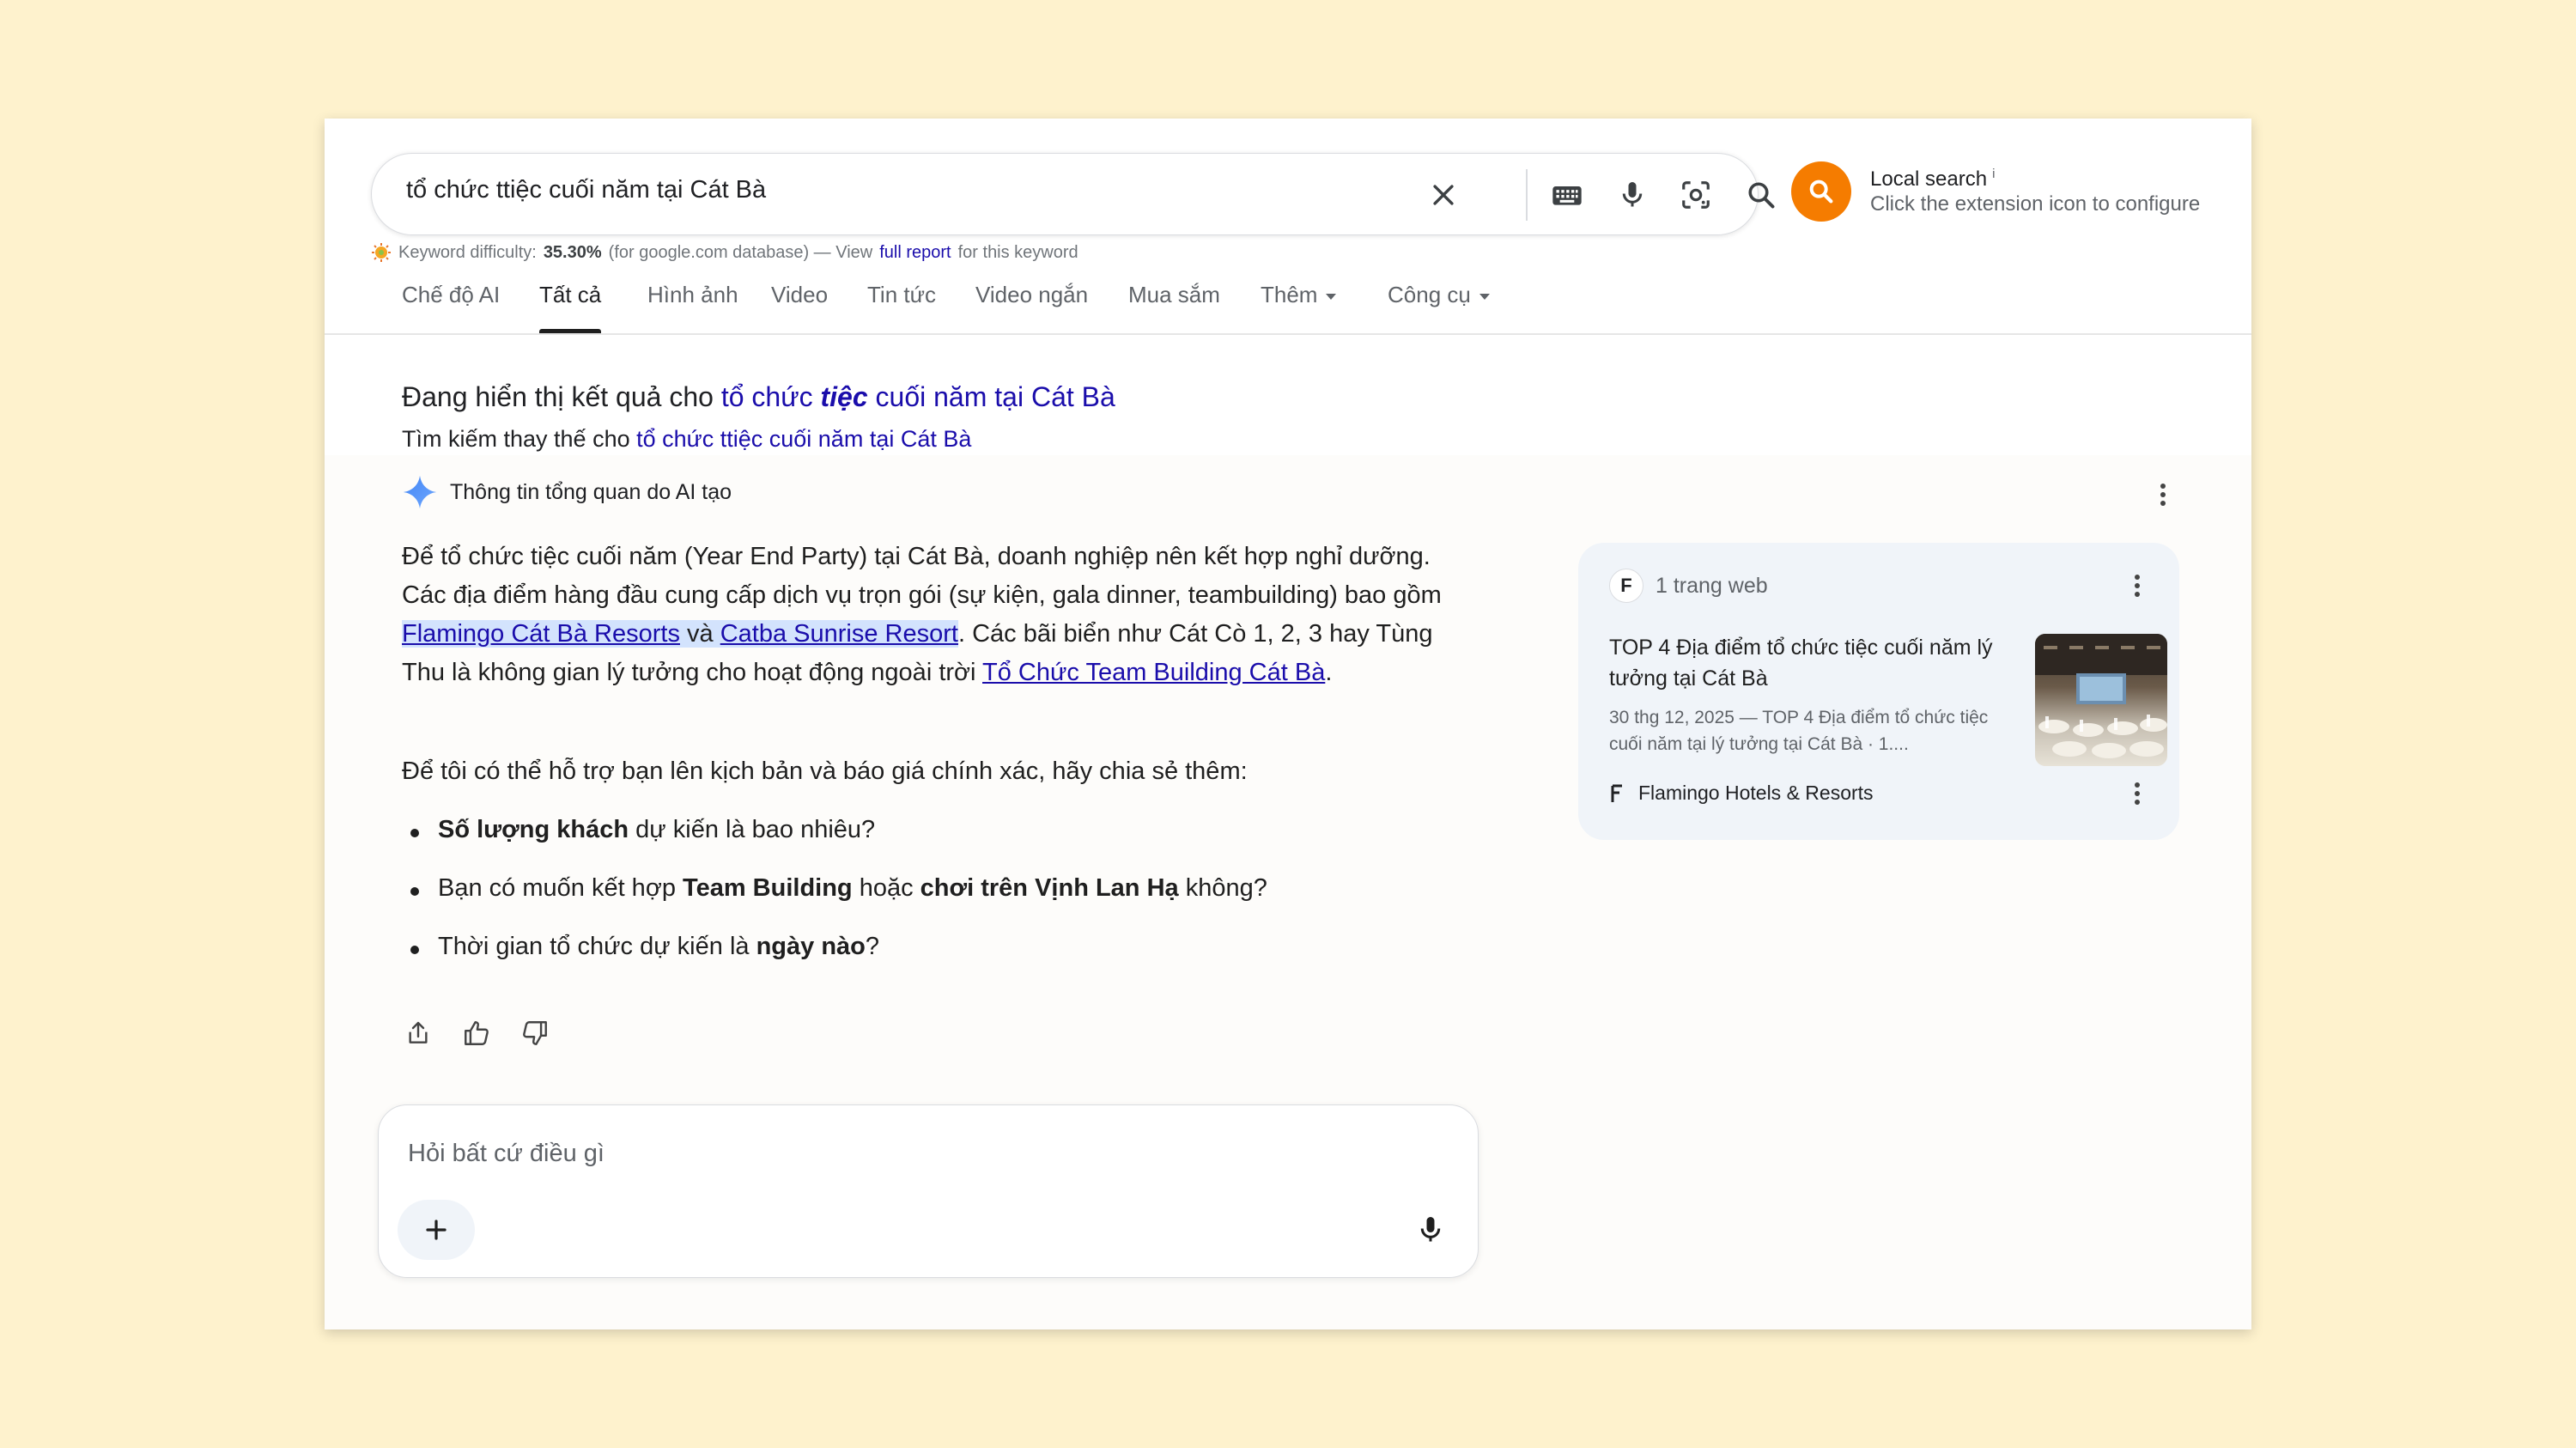 This screenshot has width=2576, height=1448. I want to click on local-search-extension-button, so click(1821, 191).